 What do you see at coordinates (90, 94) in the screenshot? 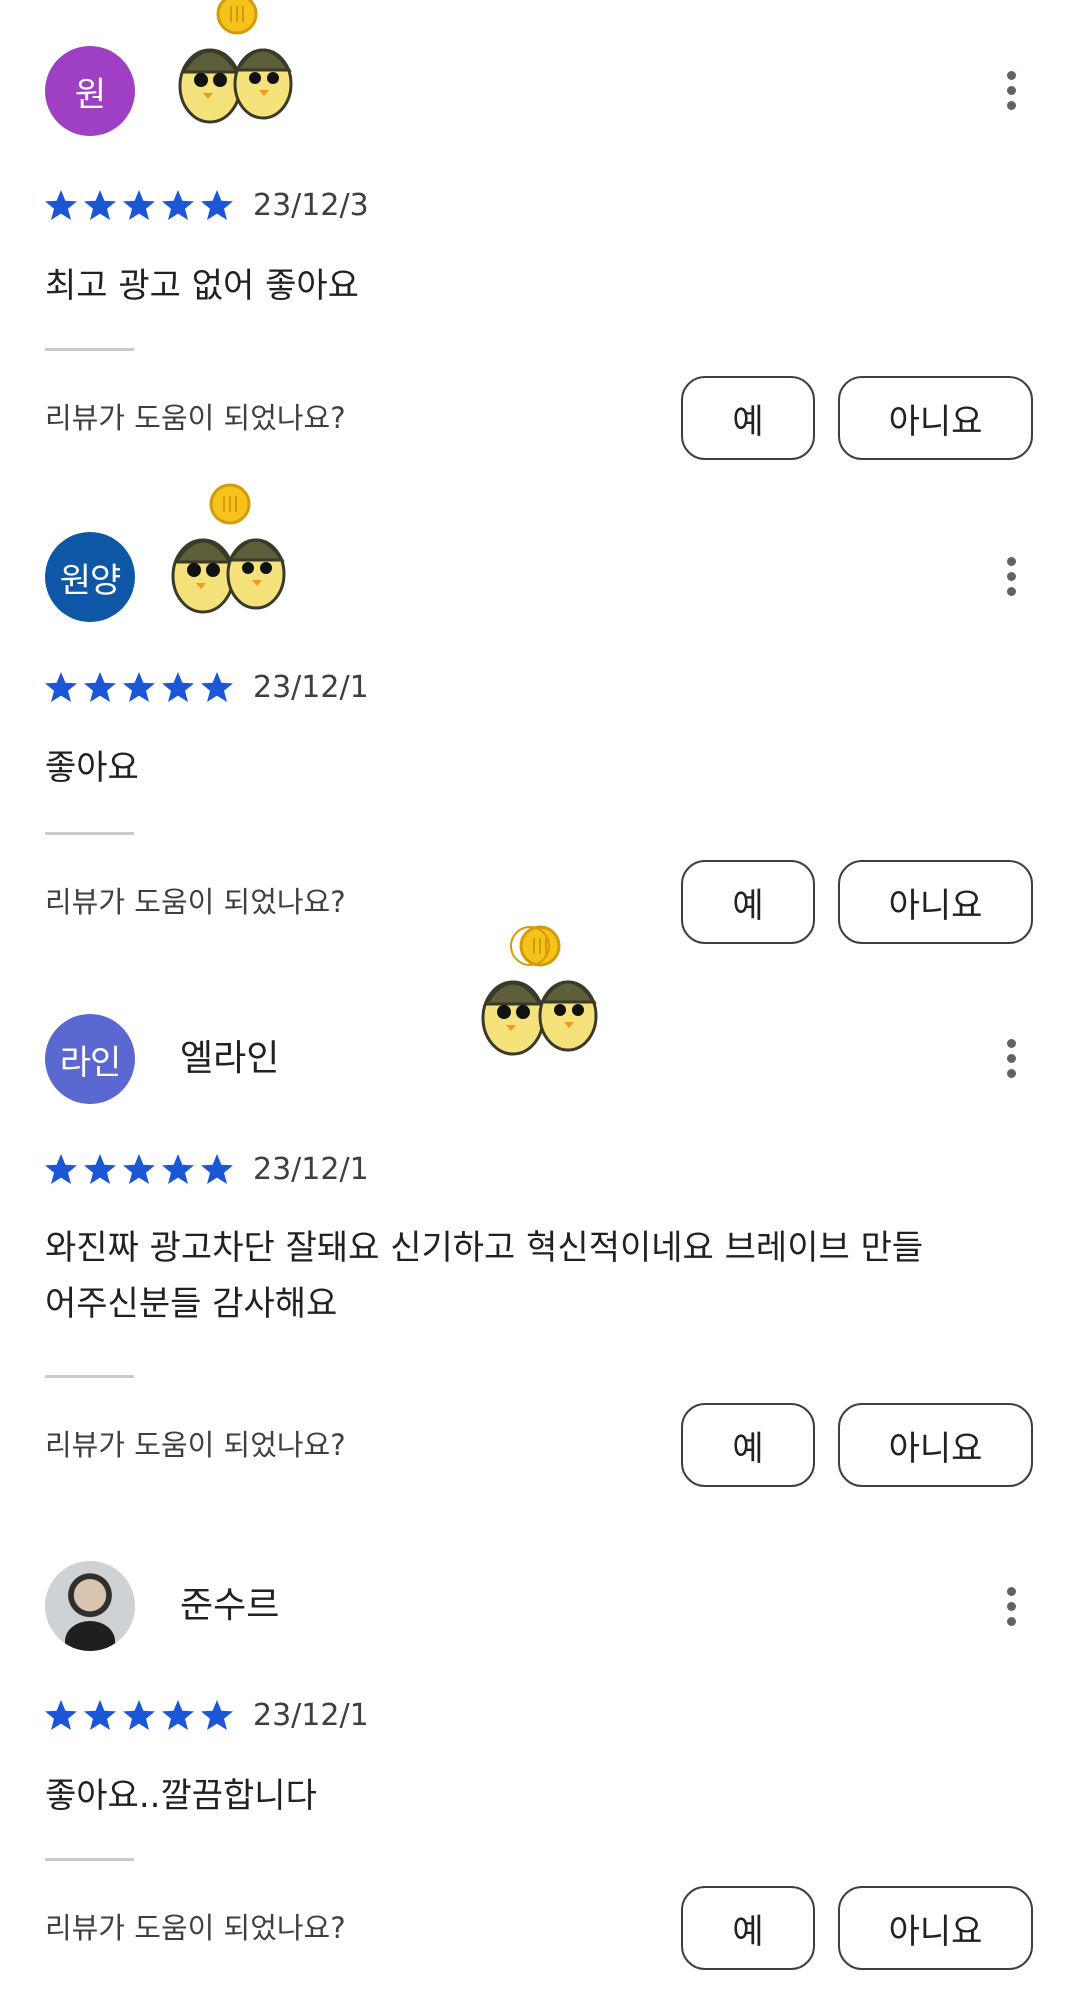
I see `avatar-initials: 원` at bounding box center [90, 94].